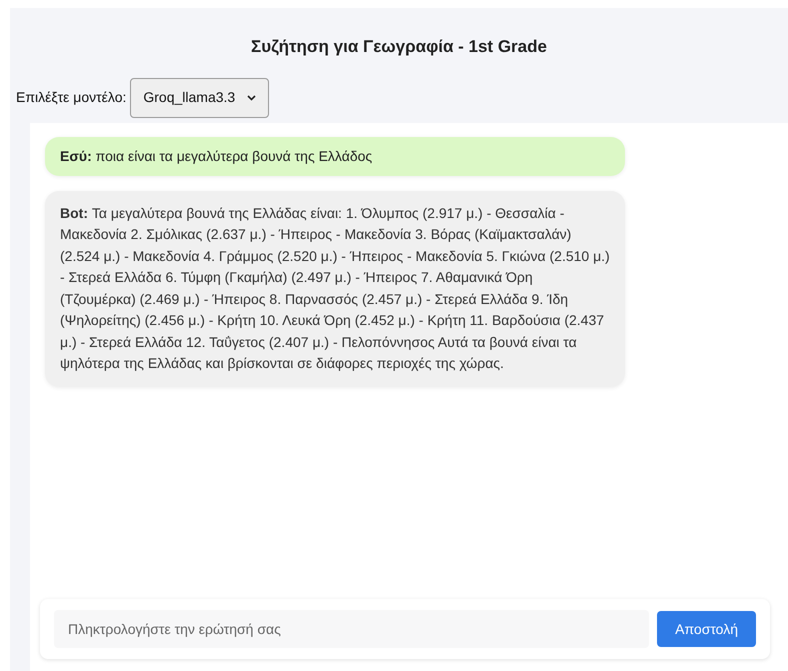  What do you see at coordinates (71, 97) in the screenshot?
I see `model-label: Επιλέξτε μοντέλο:` at bounding box center [71, 97].